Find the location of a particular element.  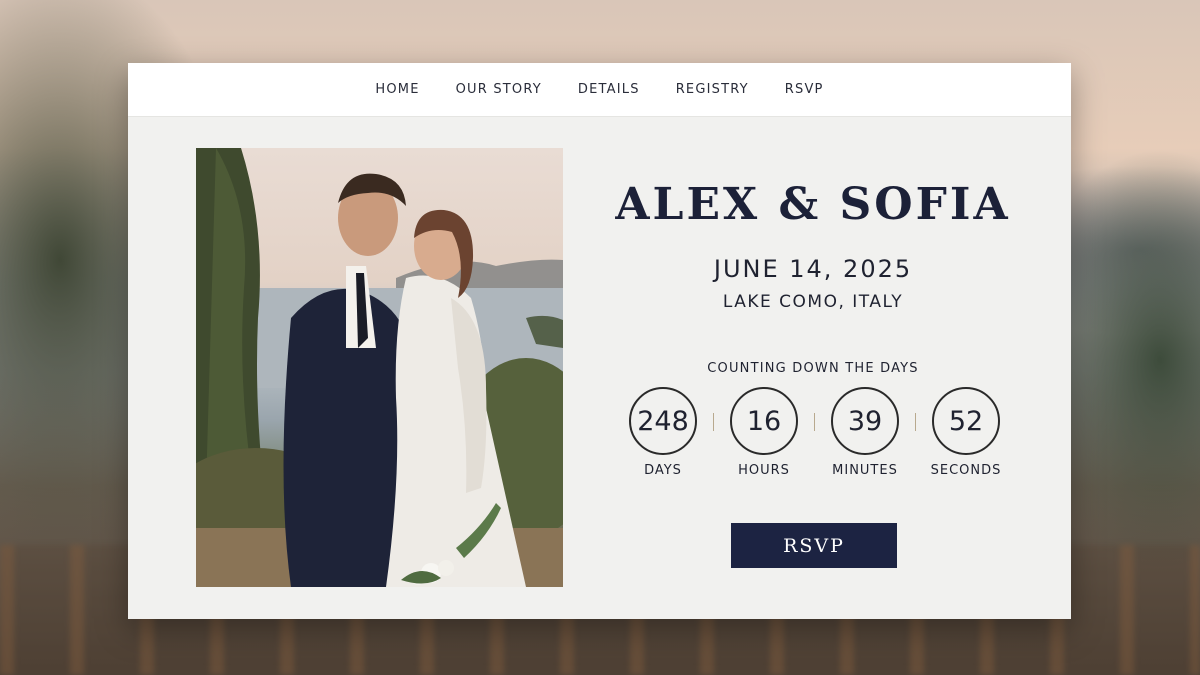

seconds-value: 52 is located at coordinates (966, 421).